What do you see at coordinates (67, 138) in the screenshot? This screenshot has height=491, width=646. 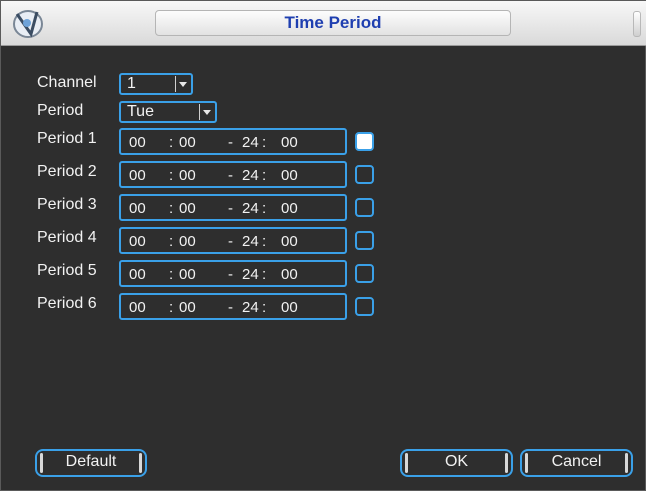 I see `period-row-label: Period 1` at bounding box center [67, 138].